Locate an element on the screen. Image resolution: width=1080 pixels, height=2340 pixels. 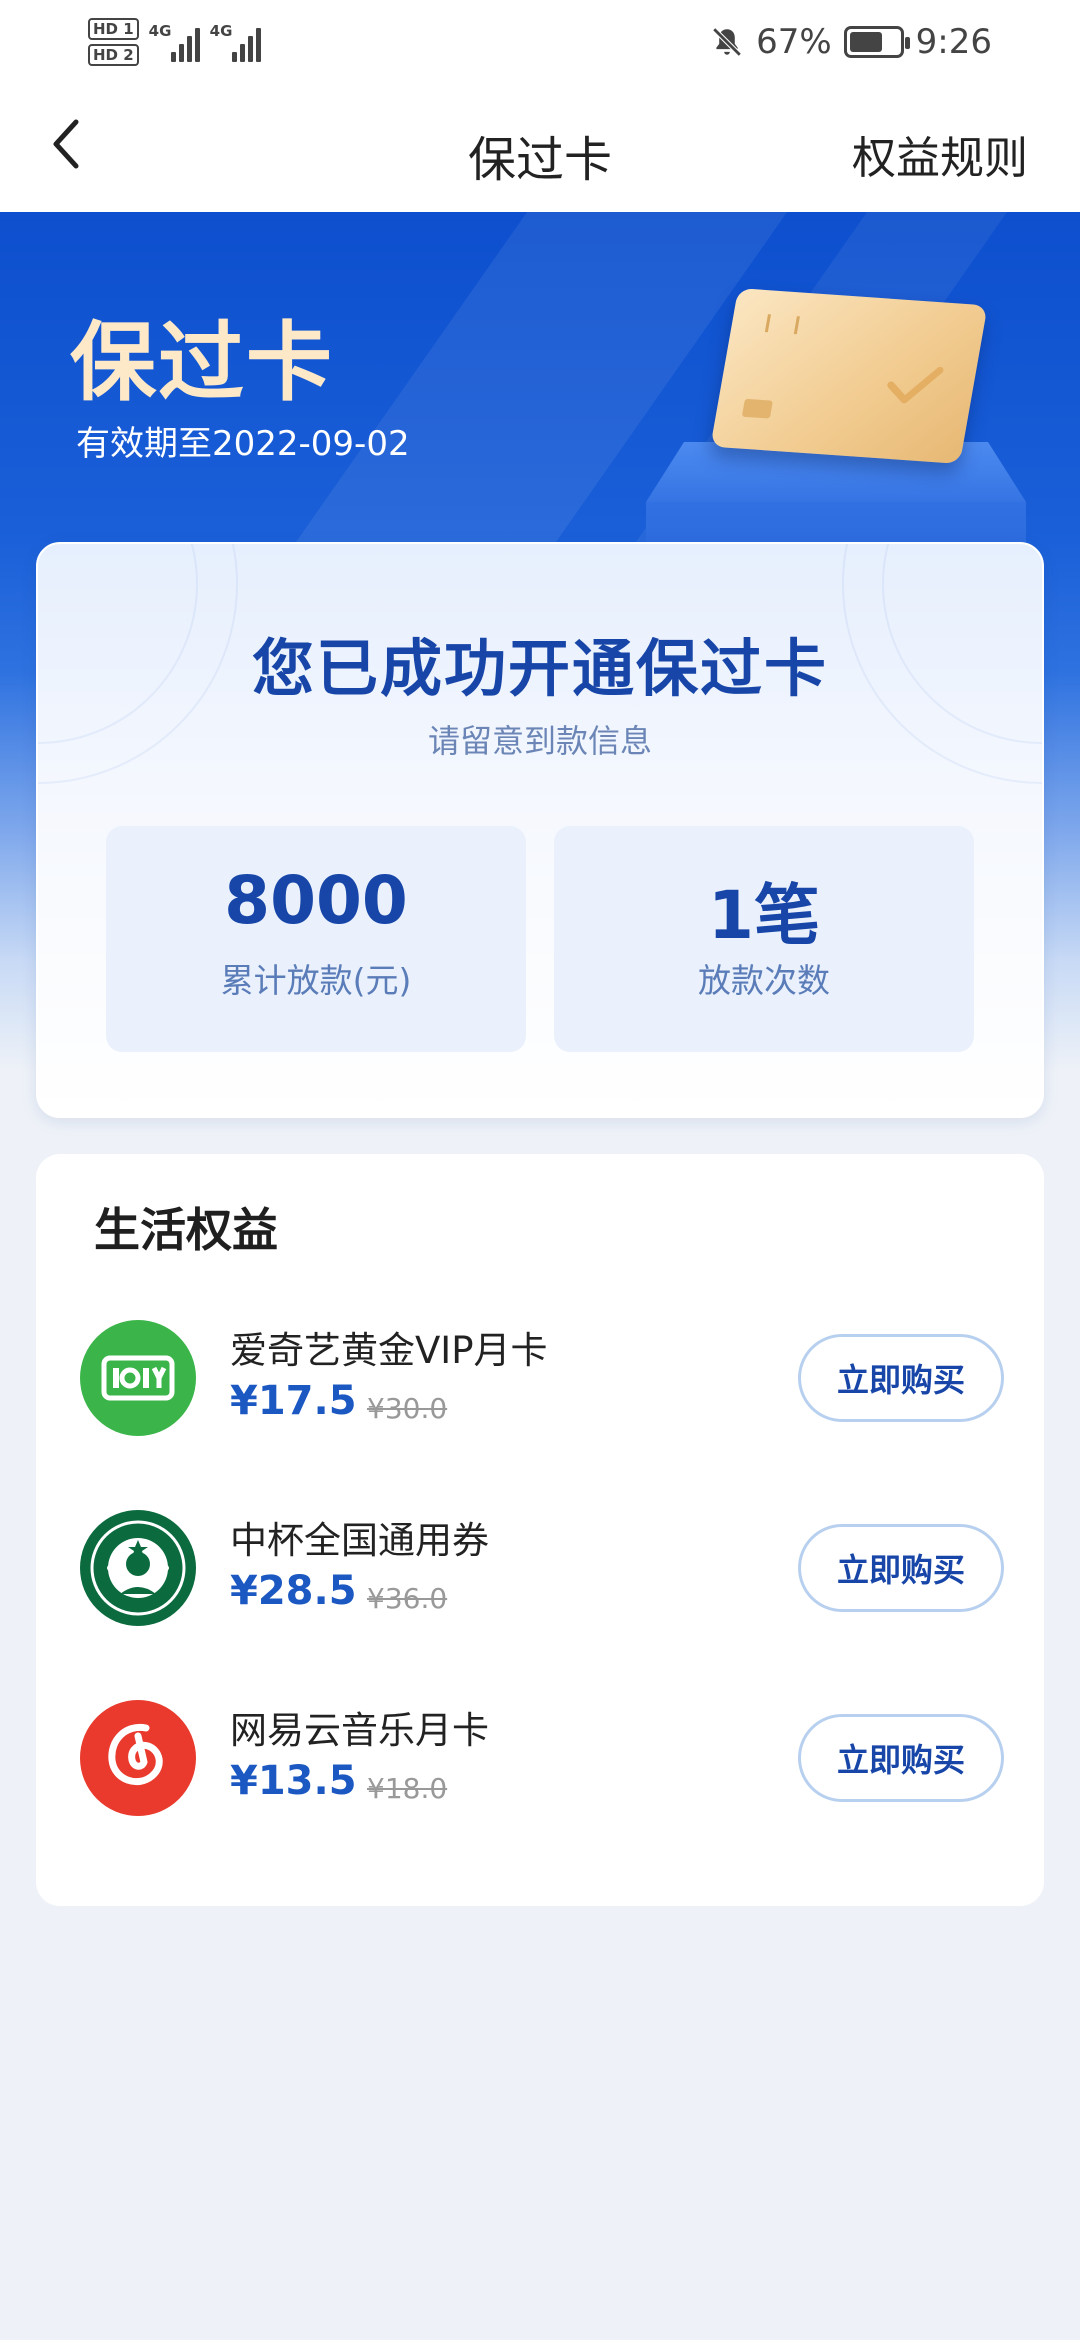
benefit-name: 爱奇艺黄金VIP月卡 is located at coordinates (389, 1350).